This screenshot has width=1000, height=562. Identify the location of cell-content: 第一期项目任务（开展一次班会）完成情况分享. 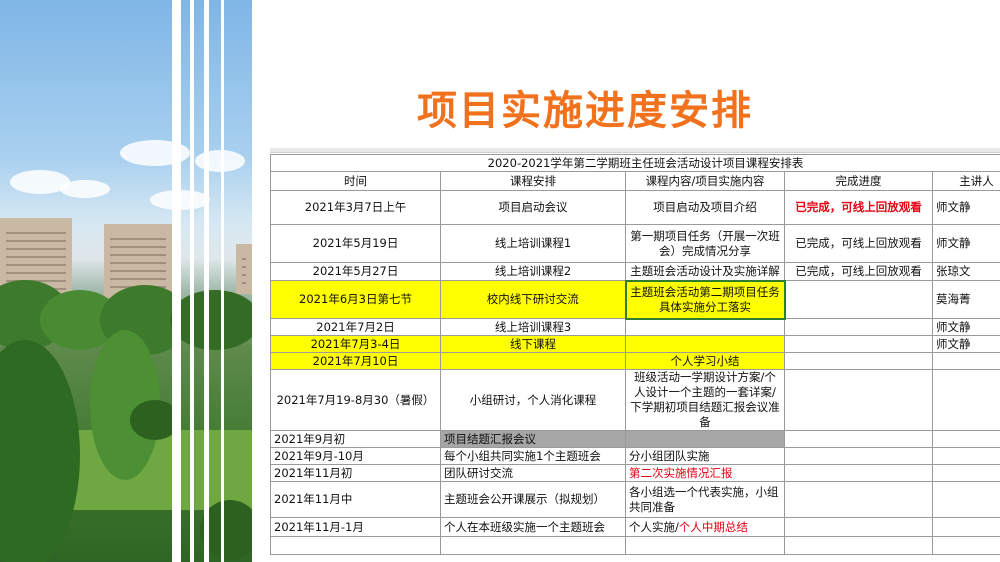
(705, 243).